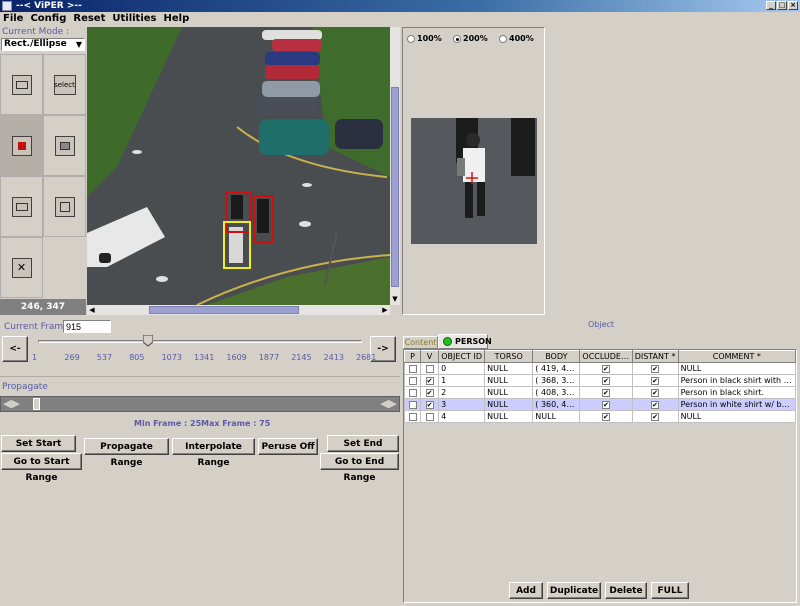 This screenshot has width=800, height=606. I want to click on scroll-right-arrow-icon: ▶, so click(385, 310).